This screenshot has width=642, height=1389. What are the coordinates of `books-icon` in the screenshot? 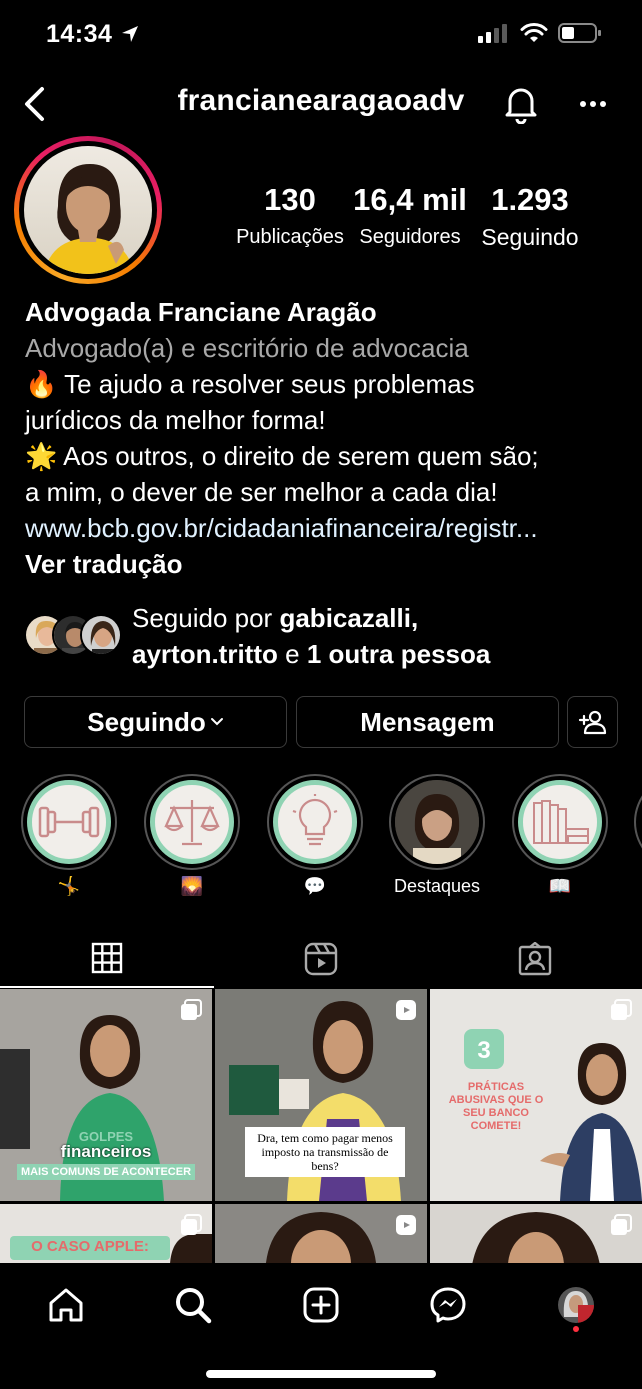 It's located at (560, 822).